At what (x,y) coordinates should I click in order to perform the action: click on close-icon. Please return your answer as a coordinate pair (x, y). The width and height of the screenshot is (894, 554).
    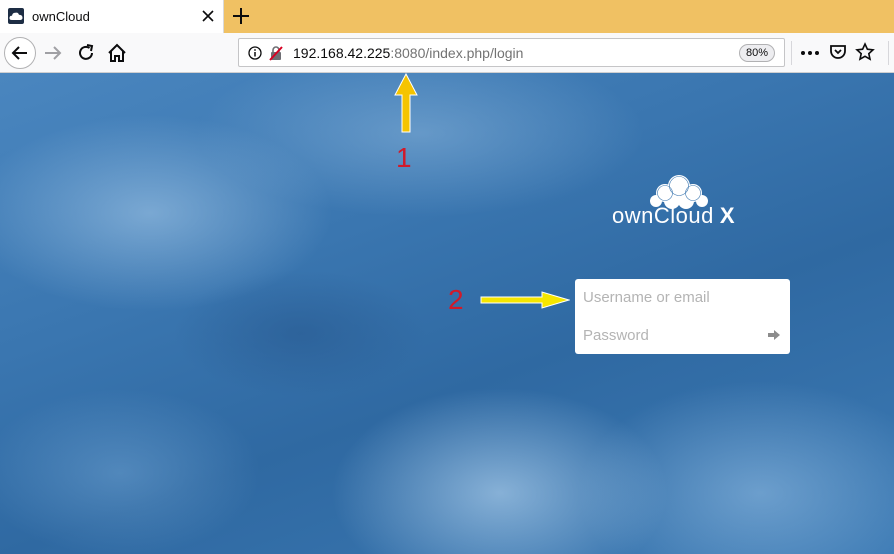
    Looking at the image, I should click on (208, 16).